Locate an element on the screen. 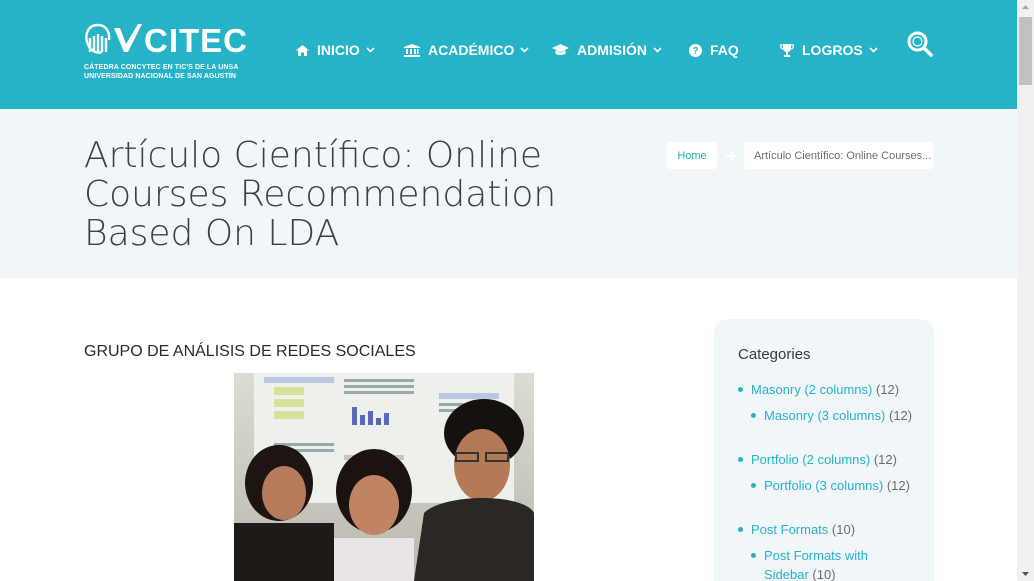  university-icon is located at coordinates (412, 50).